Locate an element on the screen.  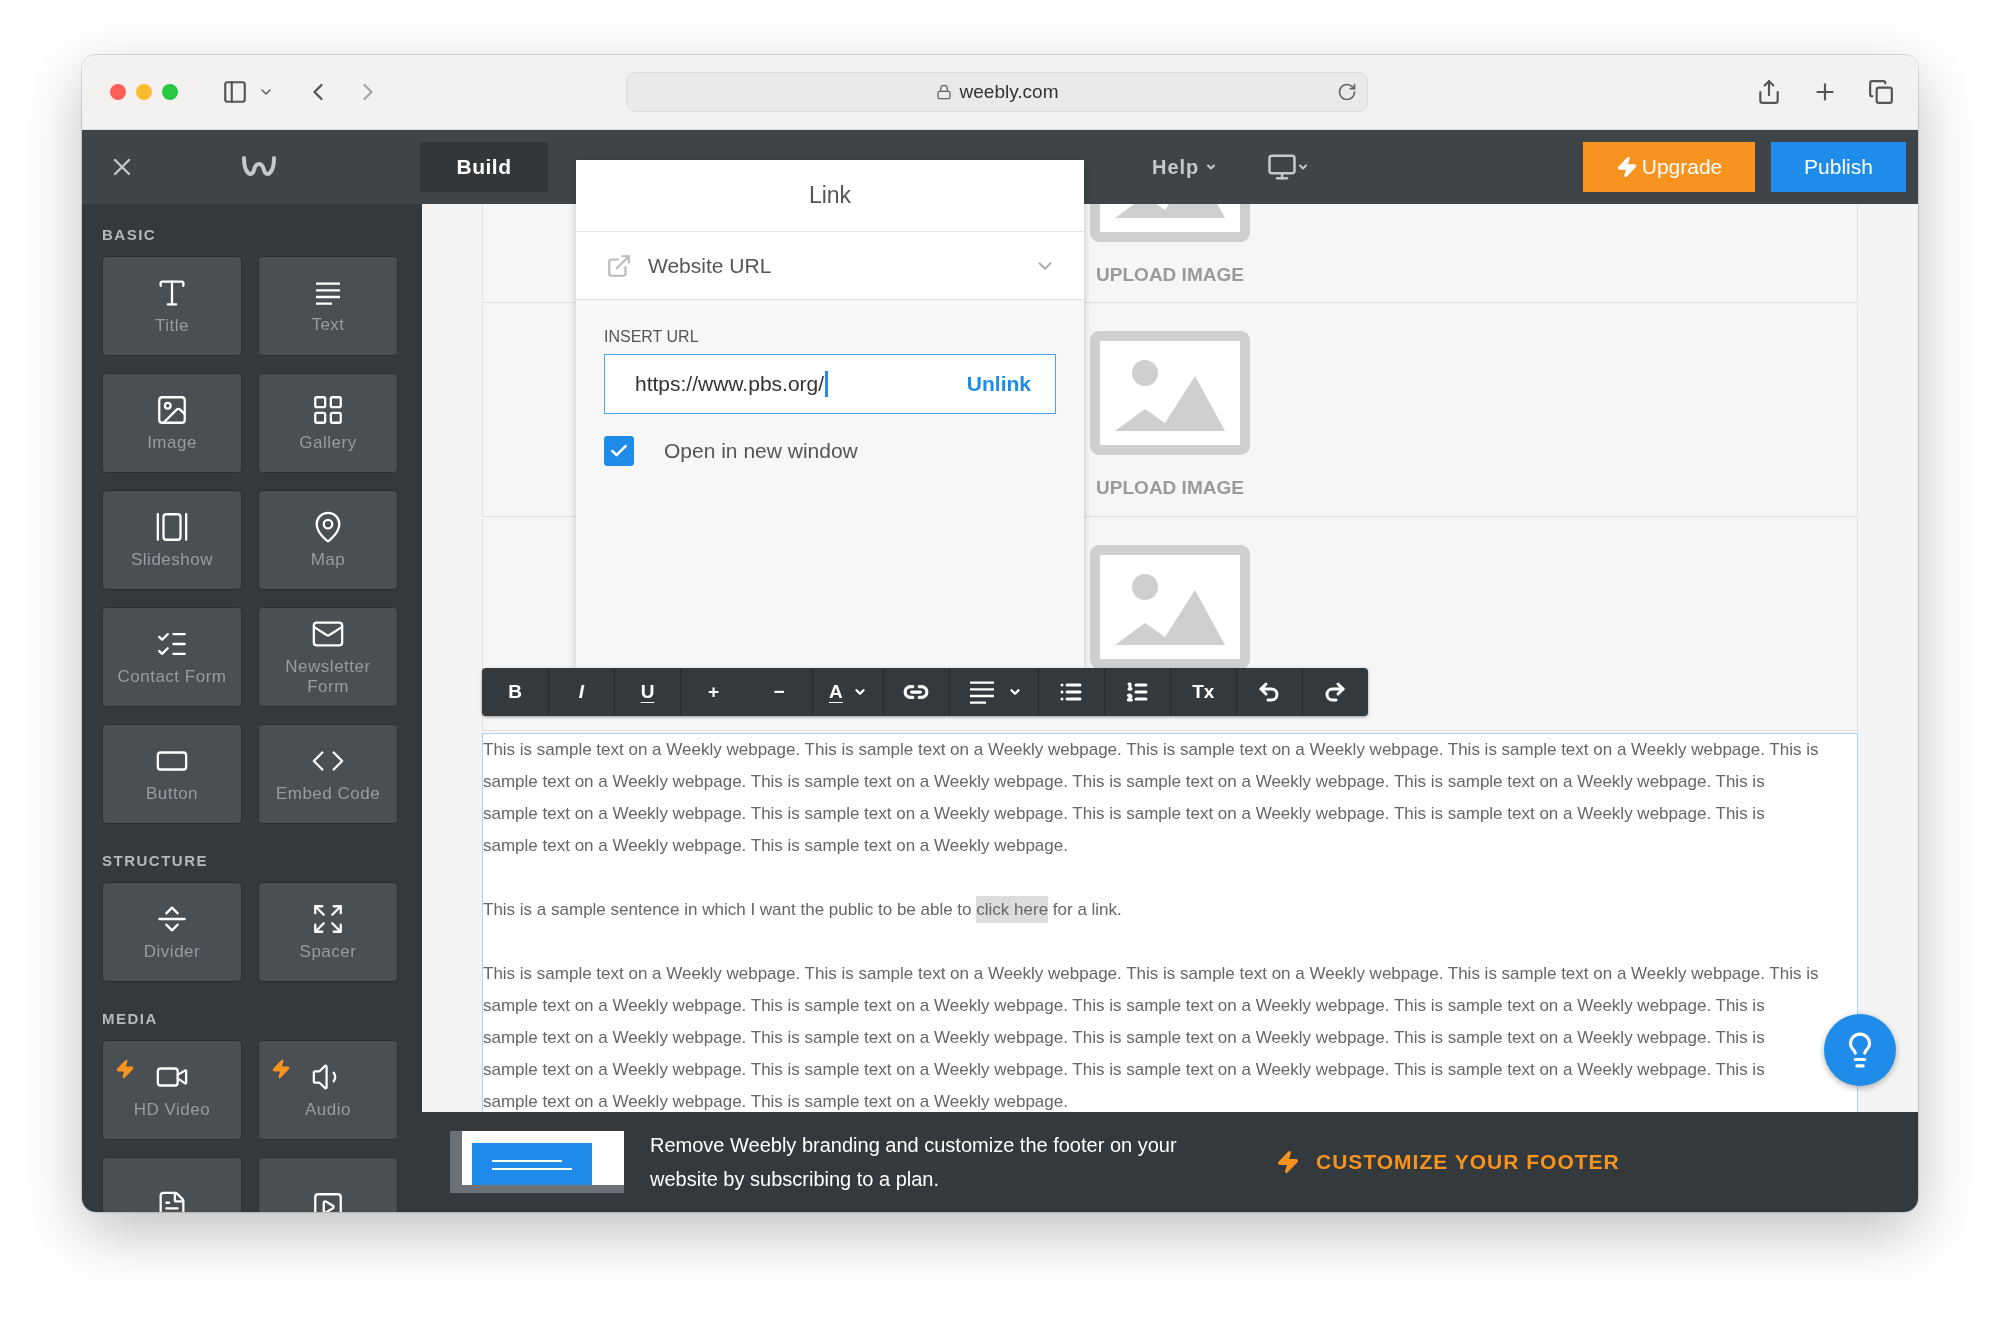
dialog-title: Link is located at coordinates (830, 196).